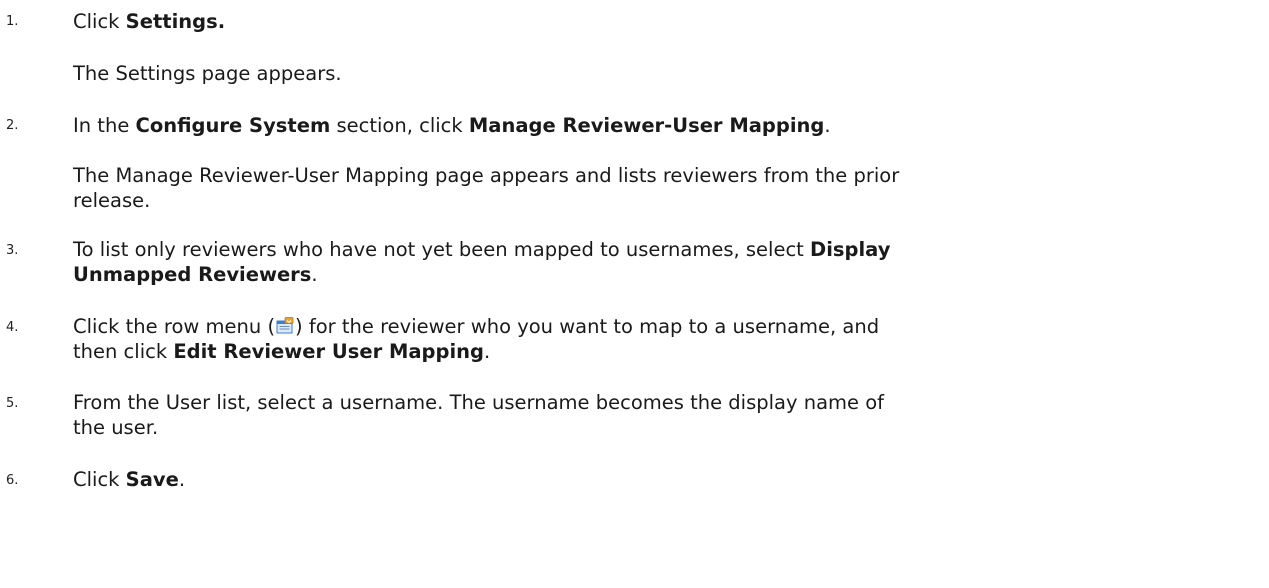 The height and width of the screenshot is (588, 1269). I want to click on ui-term-save: Save, so click(152, 479).